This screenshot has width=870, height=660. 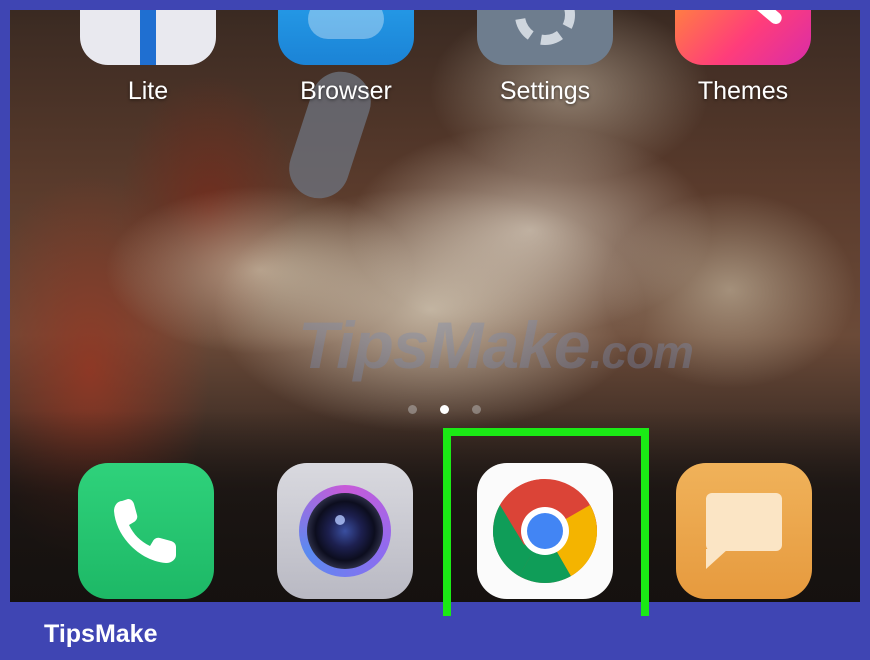 I want to click on dock-app-phone, so click(x=146, y=531).